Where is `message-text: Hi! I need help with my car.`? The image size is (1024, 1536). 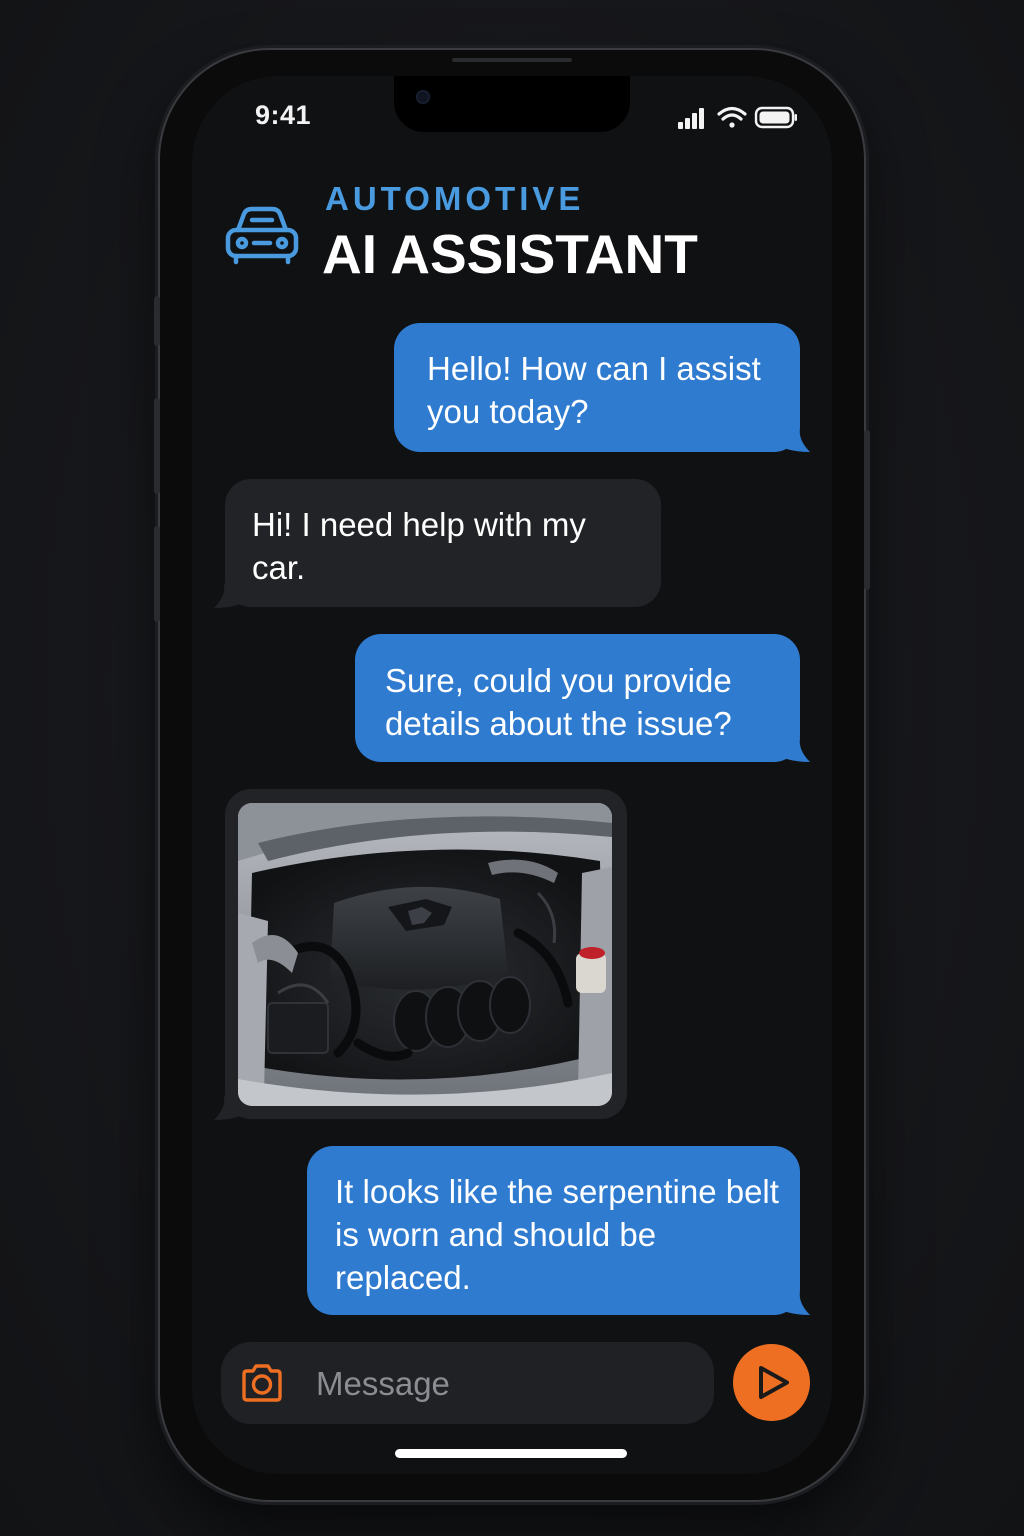
message-text: Hi! I need help with my car. is located at coordinates (419, 546).